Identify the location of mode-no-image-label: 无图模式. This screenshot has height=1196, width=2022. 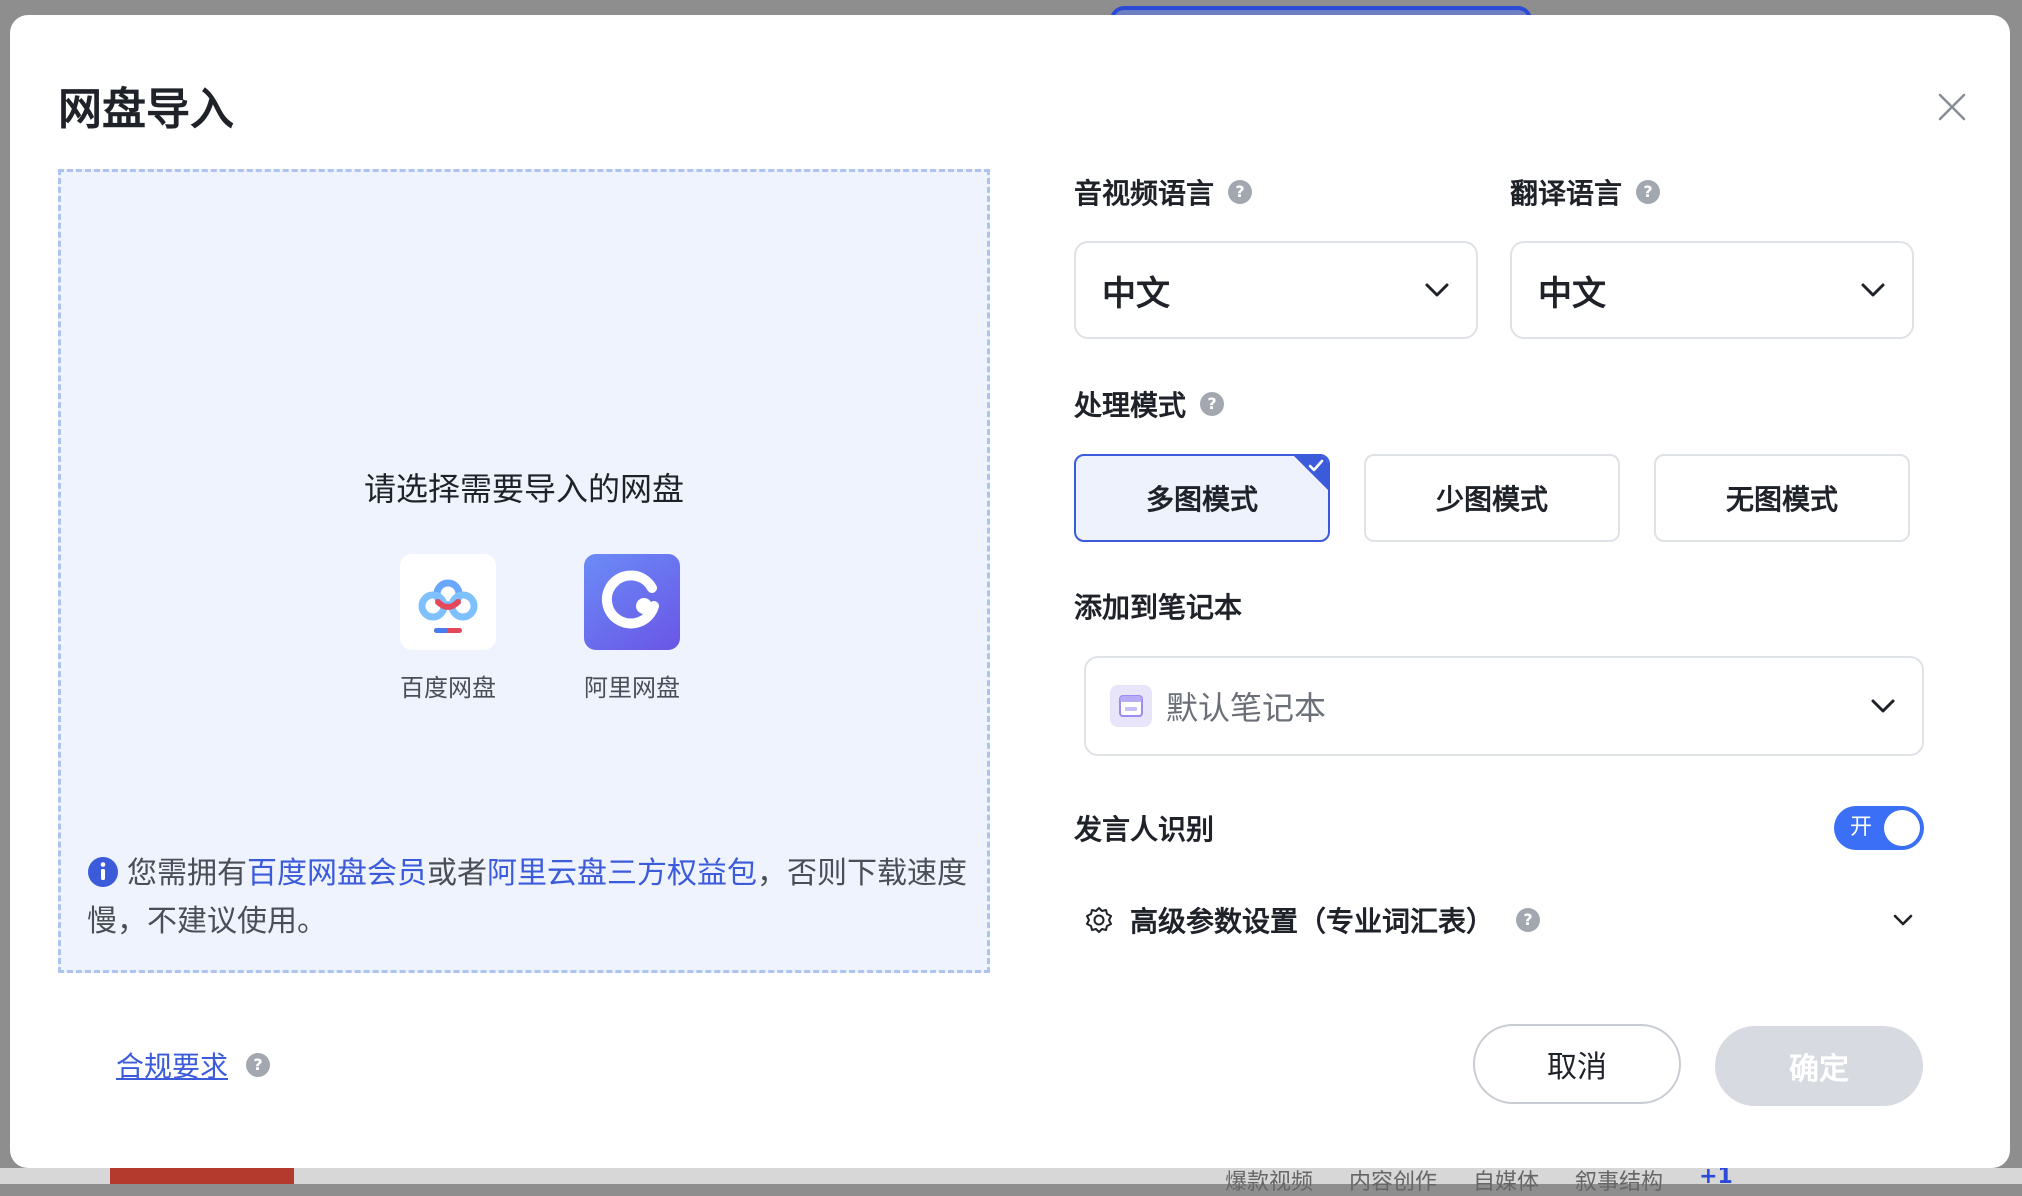
(1781, 499).